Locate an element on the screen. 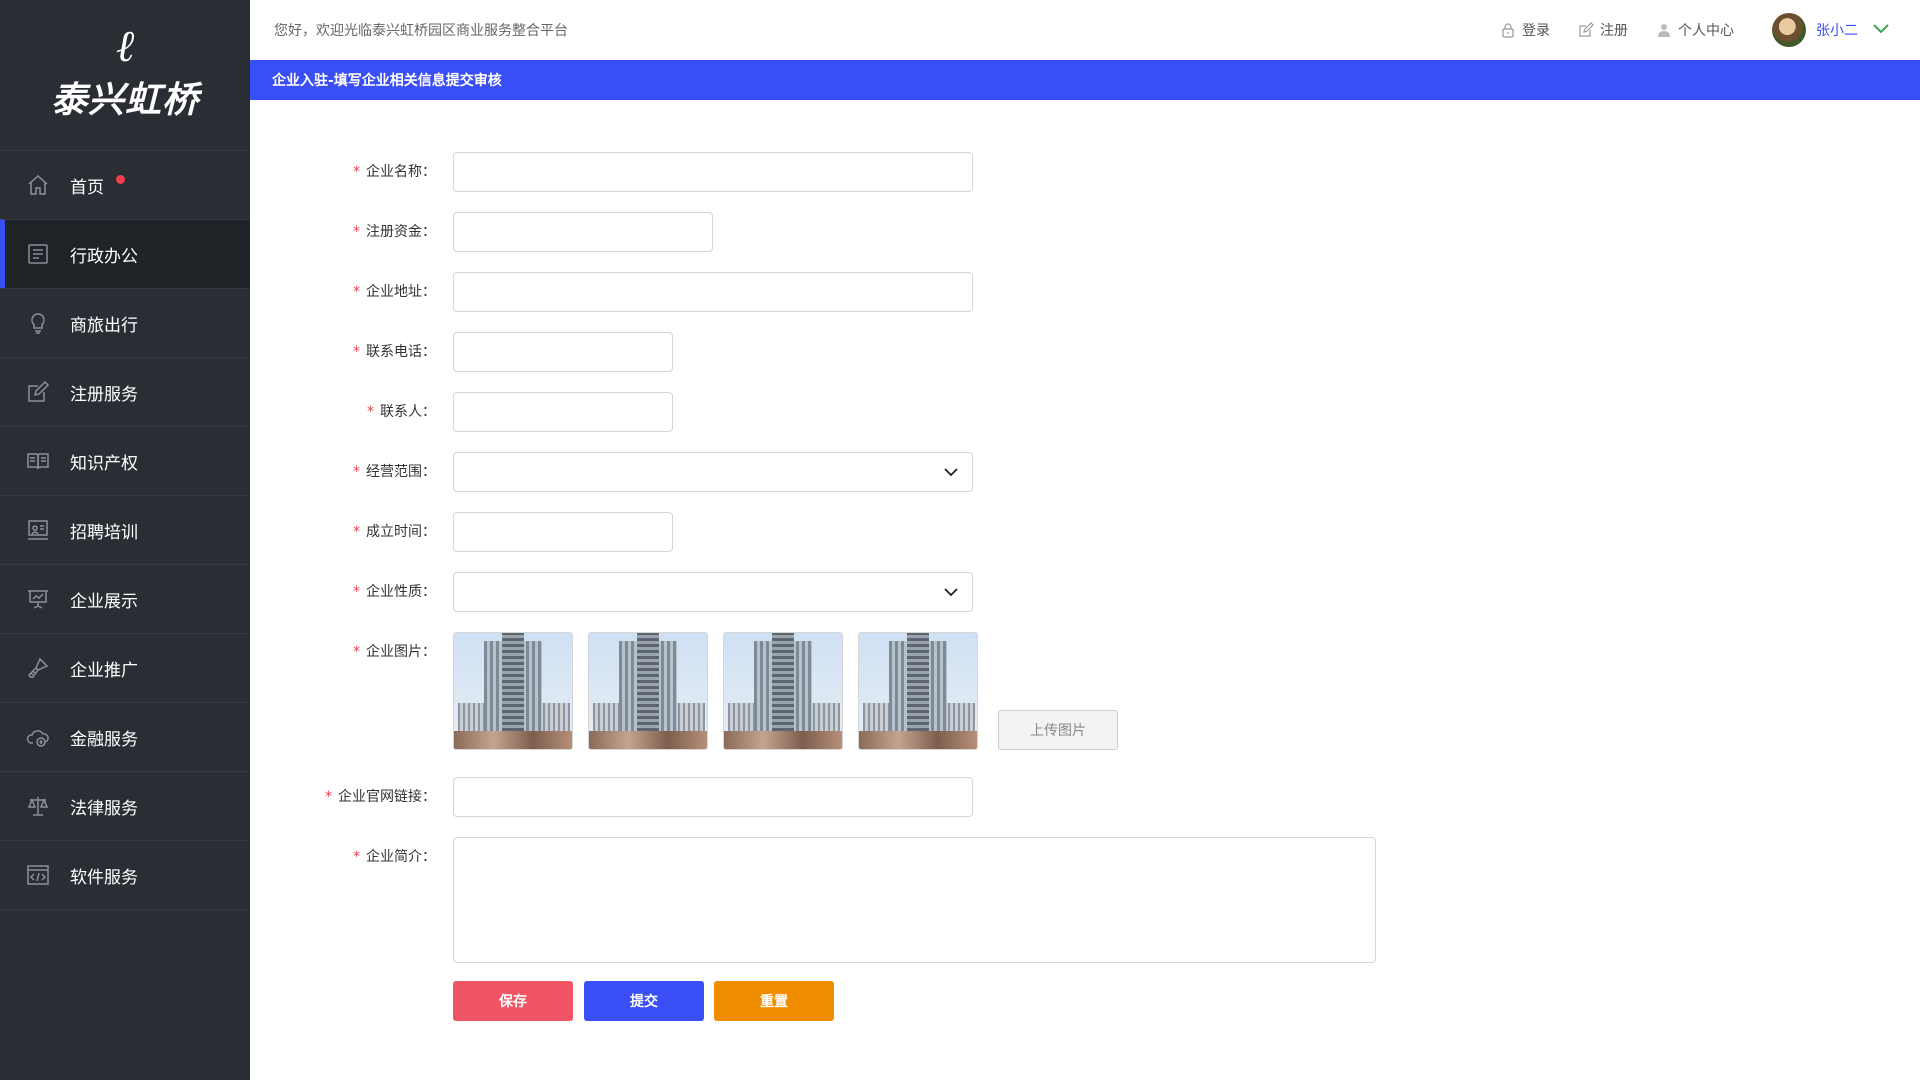 This screenshot has height=1080, width=1920. sidebar-item-recruitment: 招聘培训 is located at coordinates (125, 529).